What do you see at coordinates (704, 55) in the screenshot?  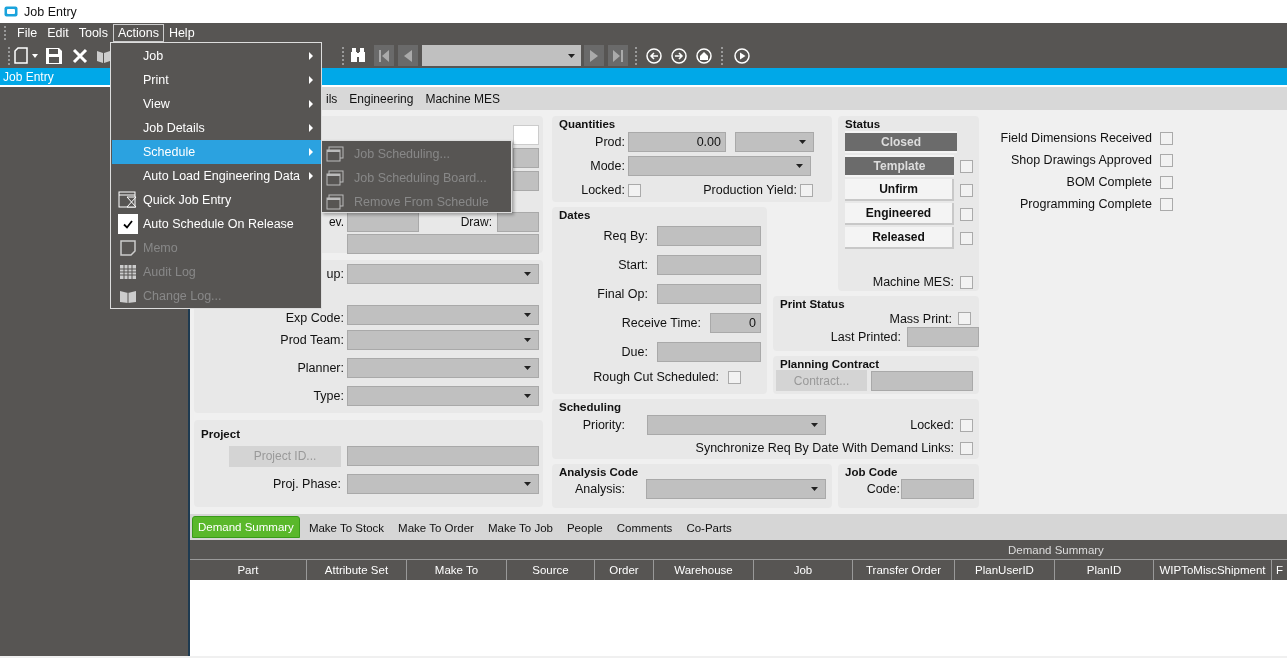 I see `home-icon` at bounding box center [704, 55].